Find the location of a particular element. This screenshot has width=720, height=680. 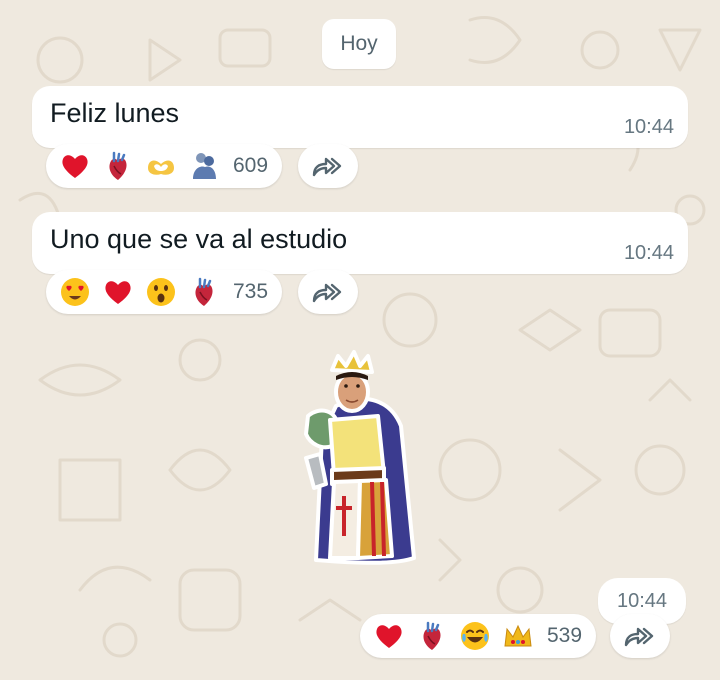

message-text: Uno que se va al estudio is located at coordinates (199, 239).